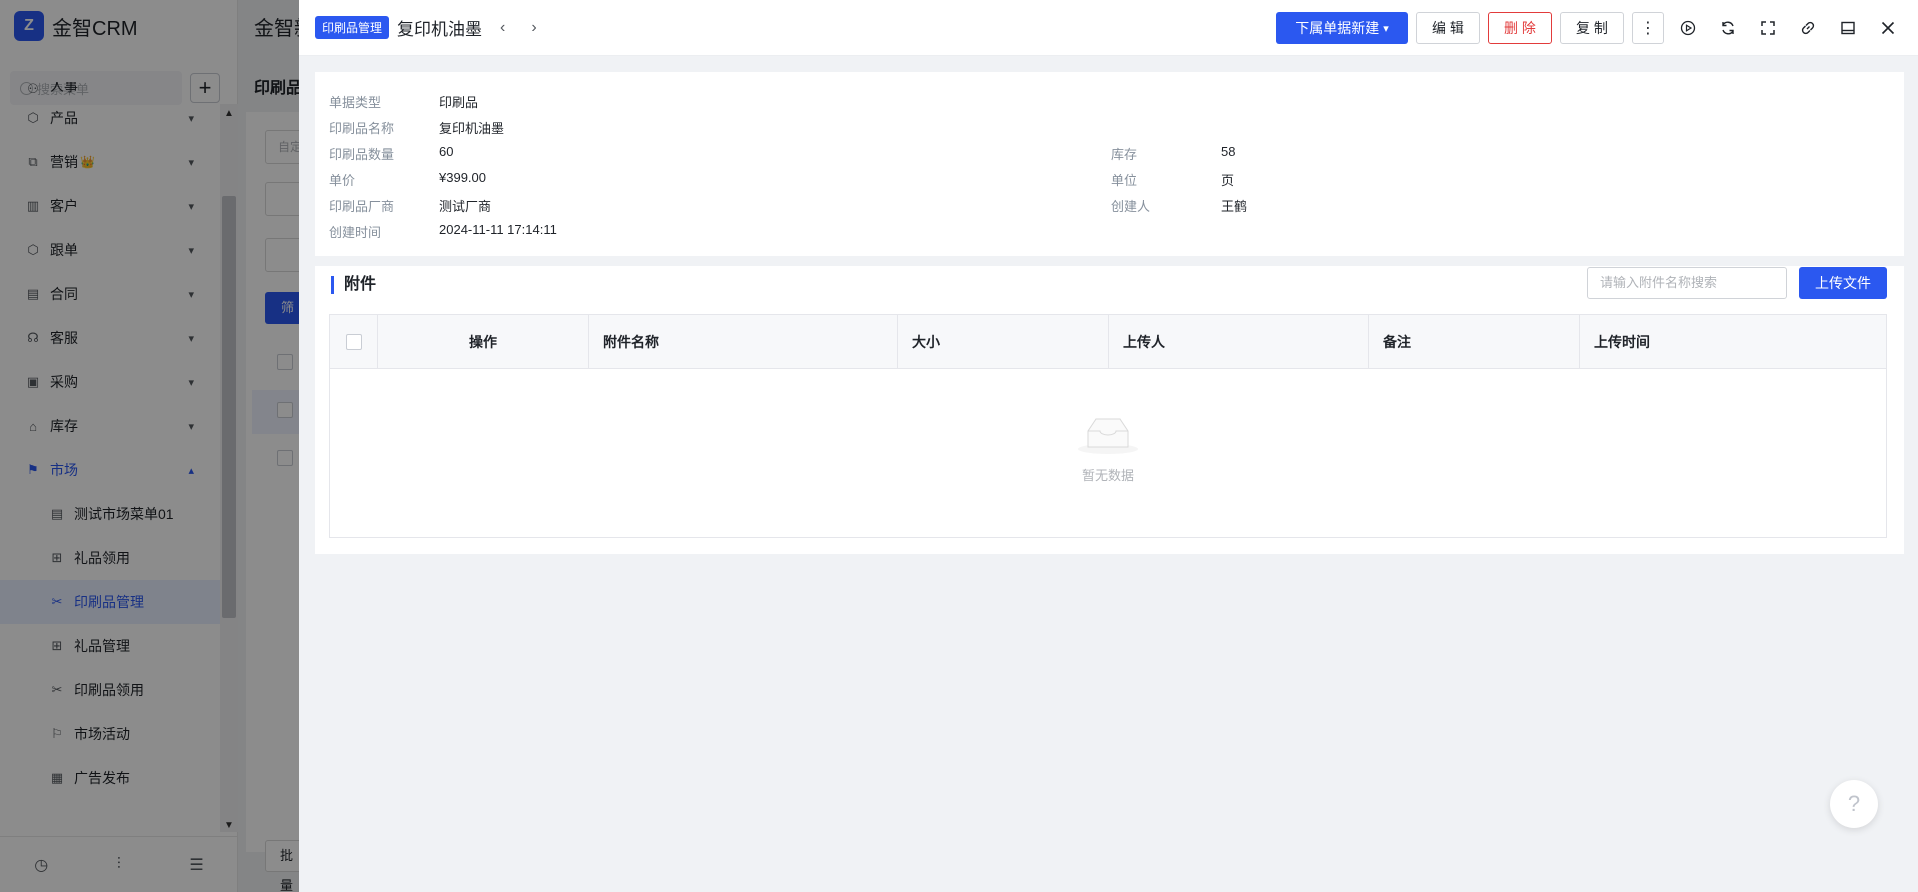  I want to click on column-header-size: 大小, so click(1003, 342).